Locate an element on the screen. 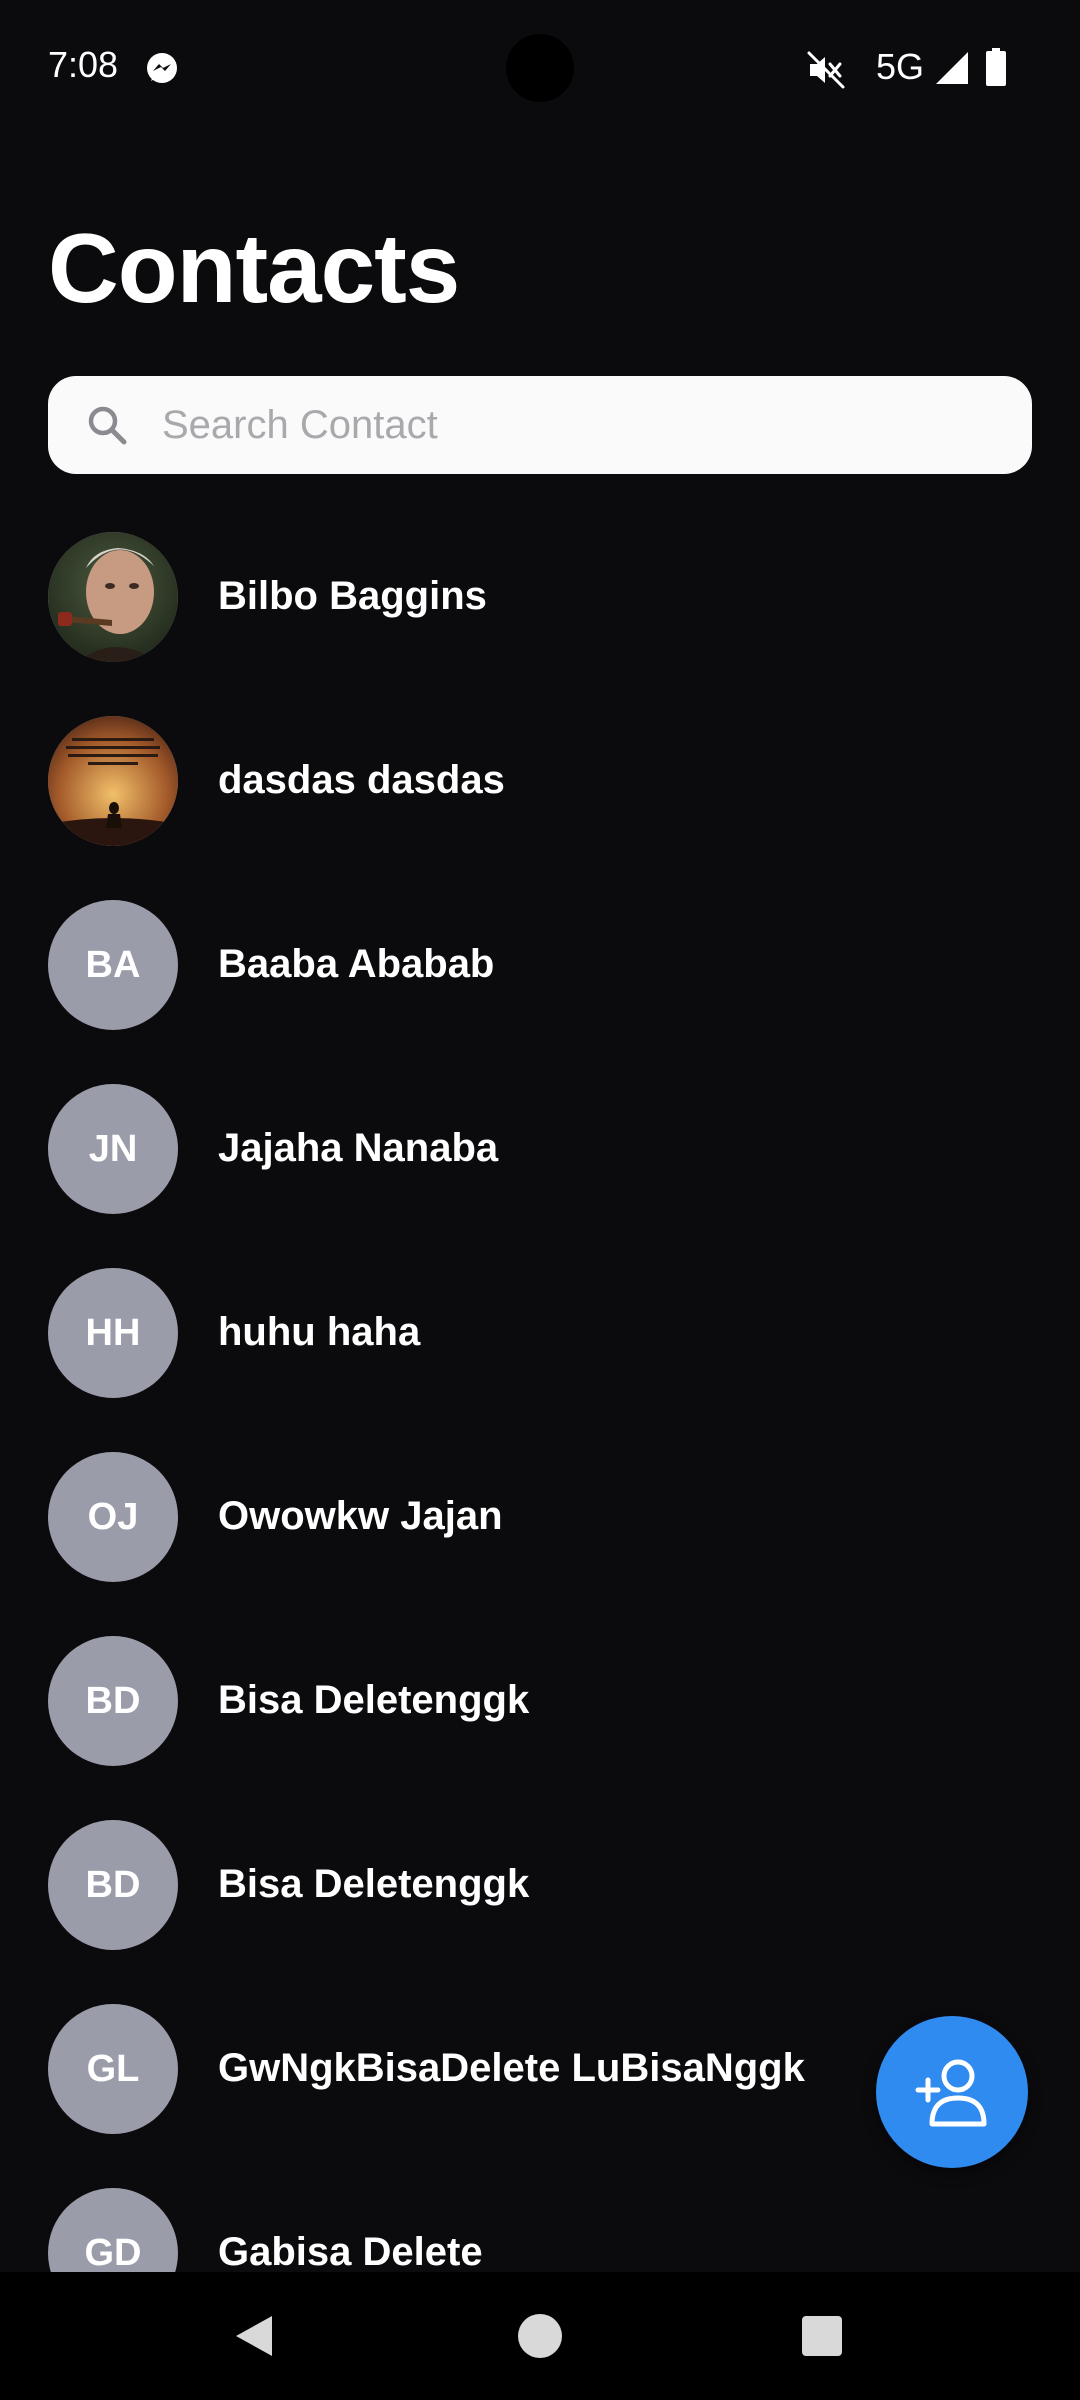 The width and height of the screenshot is (1080, 2400). add-person-icon is located at coordinates (951, 2093).